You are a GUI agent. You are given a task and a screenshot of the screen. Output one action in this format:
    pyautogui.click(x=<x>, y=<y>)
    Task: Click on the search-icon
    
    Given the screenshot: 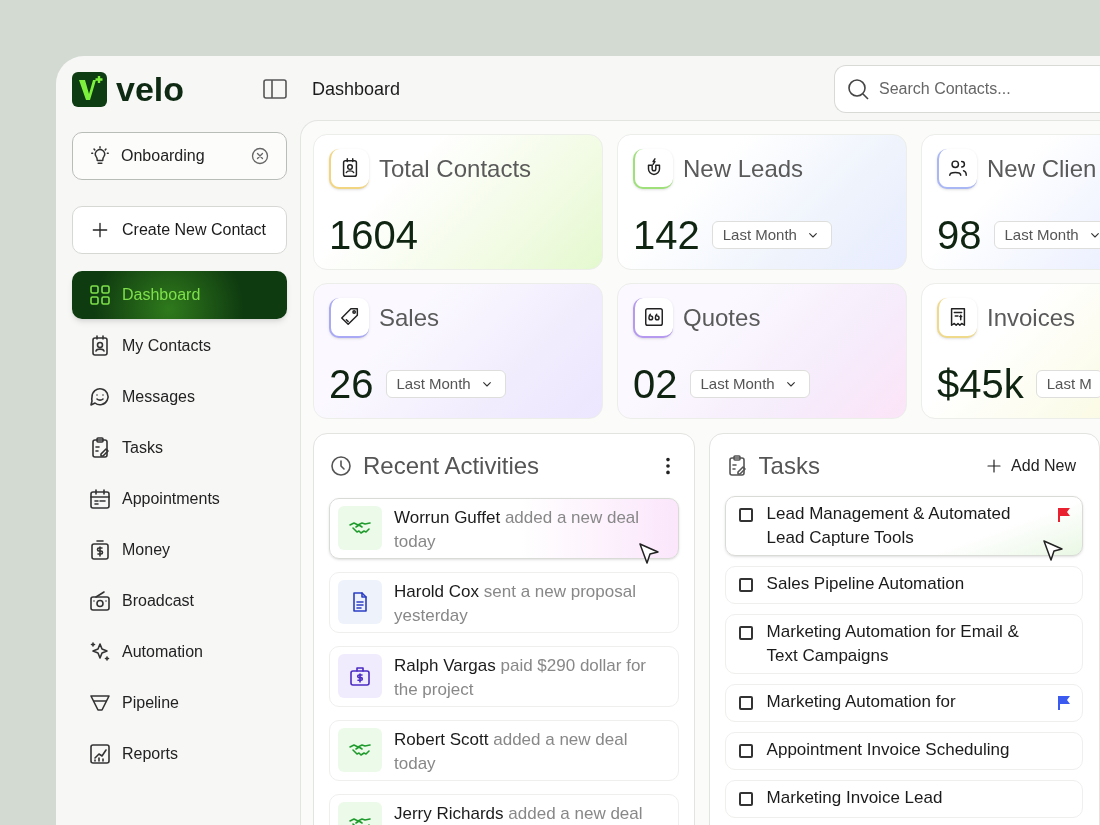 What is the action you would take?
    pyautogui.click(x=858, y=89)
    